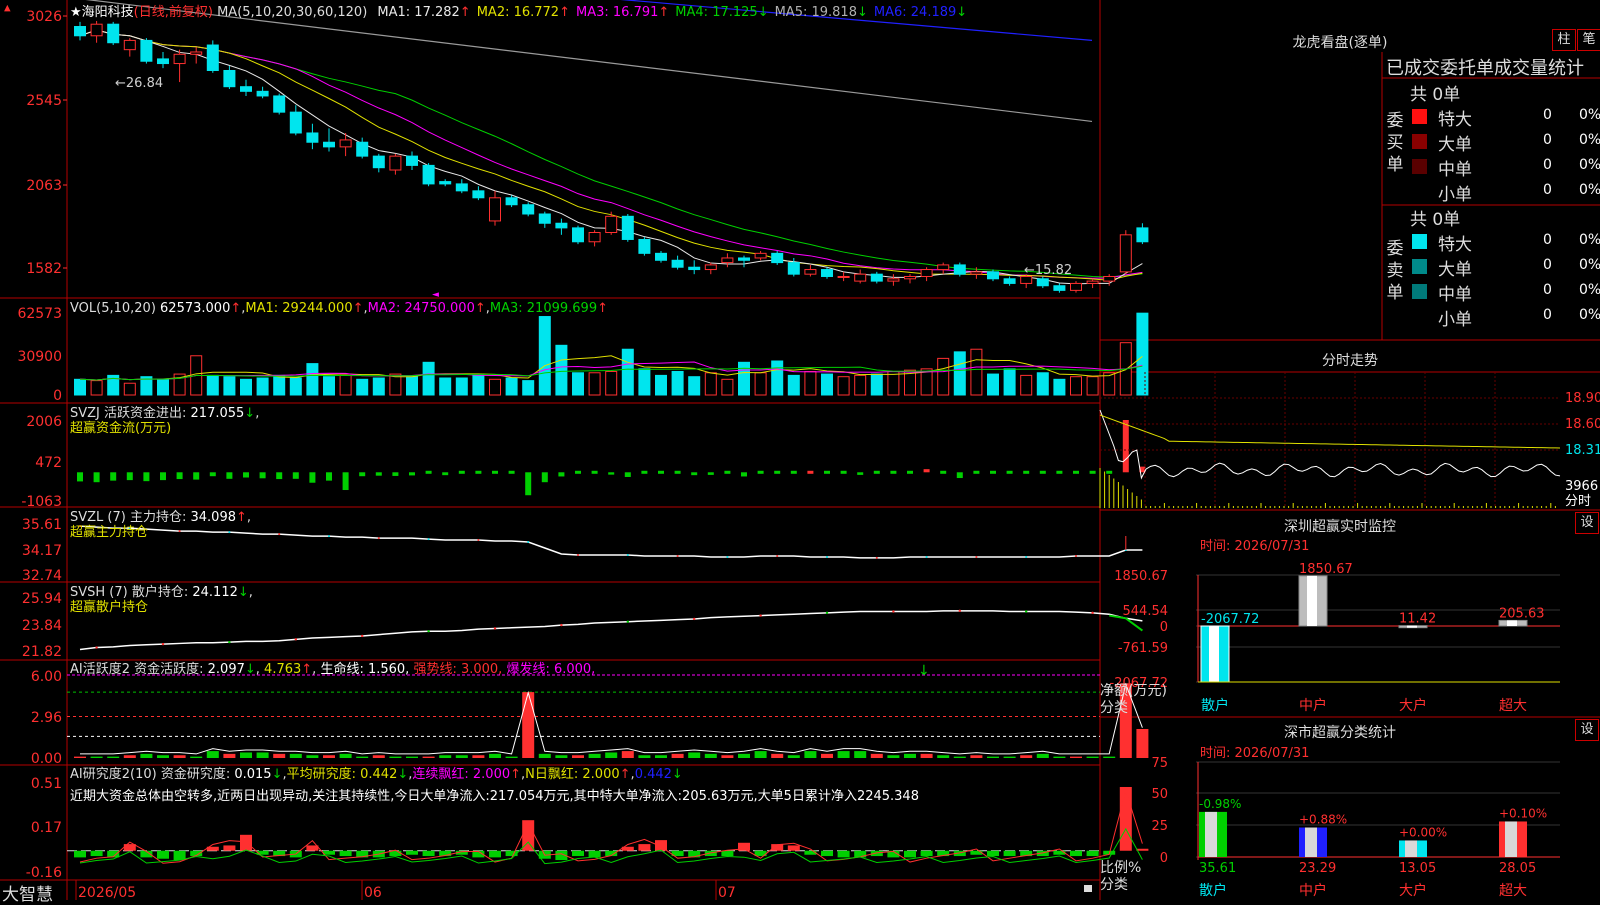 The image size is (1600, 905). I want to click on vol-header-part: VOL(5,10,20), so click(113, 308).